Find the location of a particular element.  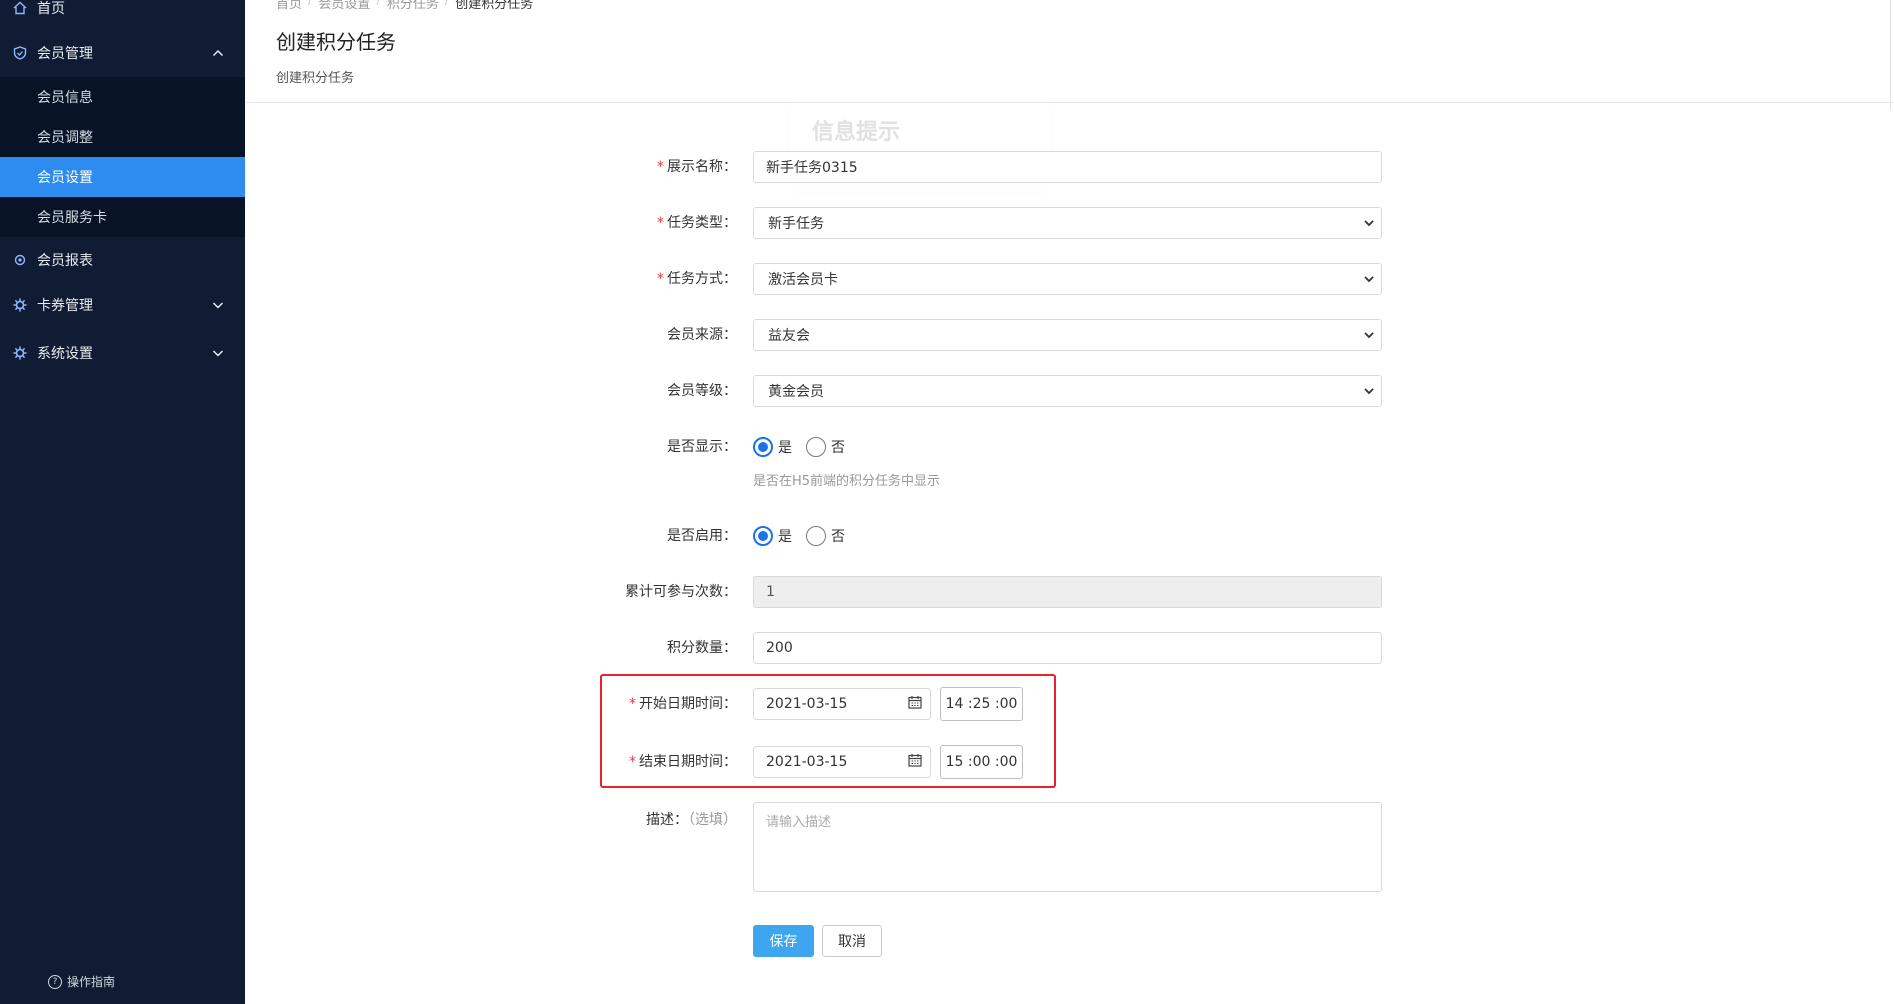

home-icon is located at coordinates (20, 8).